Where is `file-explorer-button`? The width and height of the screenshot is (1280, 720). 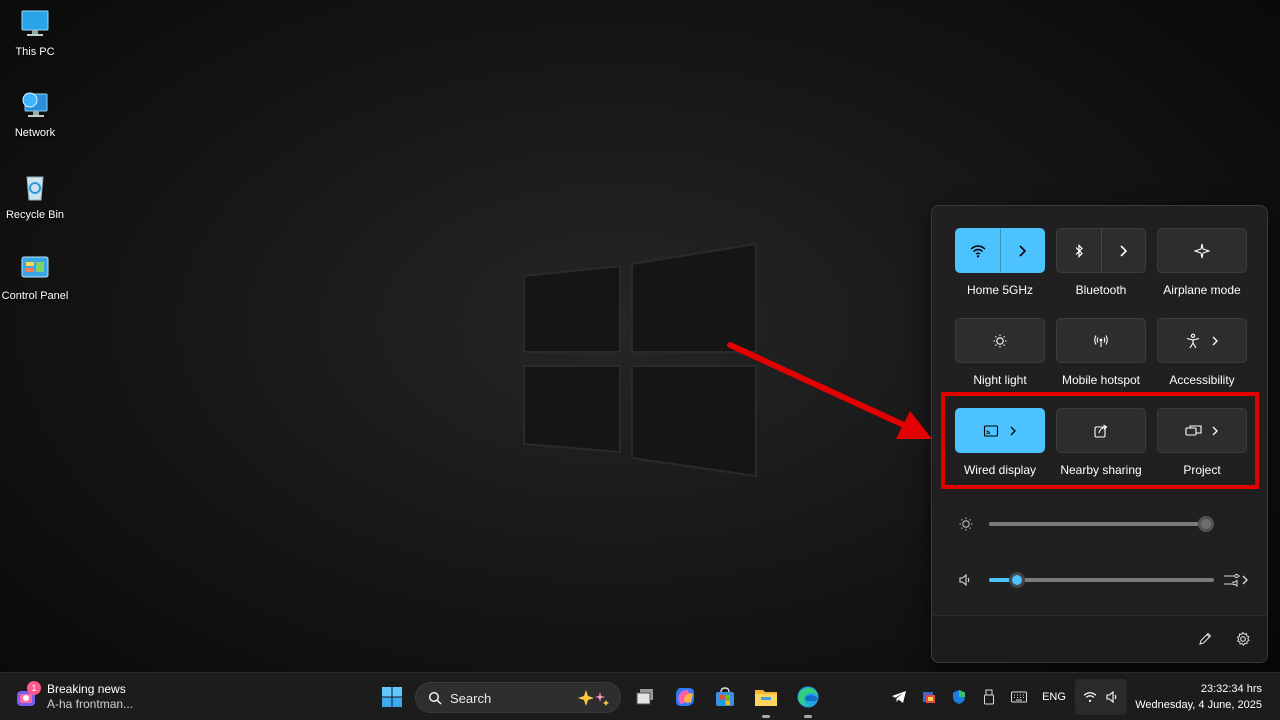
file-explorer-button is located at coordinates (766, 696).